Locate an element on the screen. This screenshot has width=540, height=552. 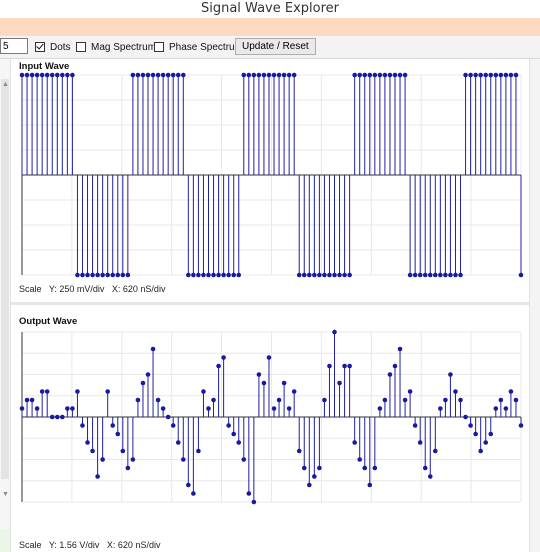
dots-checkbox is located at coordinates (40, 47).